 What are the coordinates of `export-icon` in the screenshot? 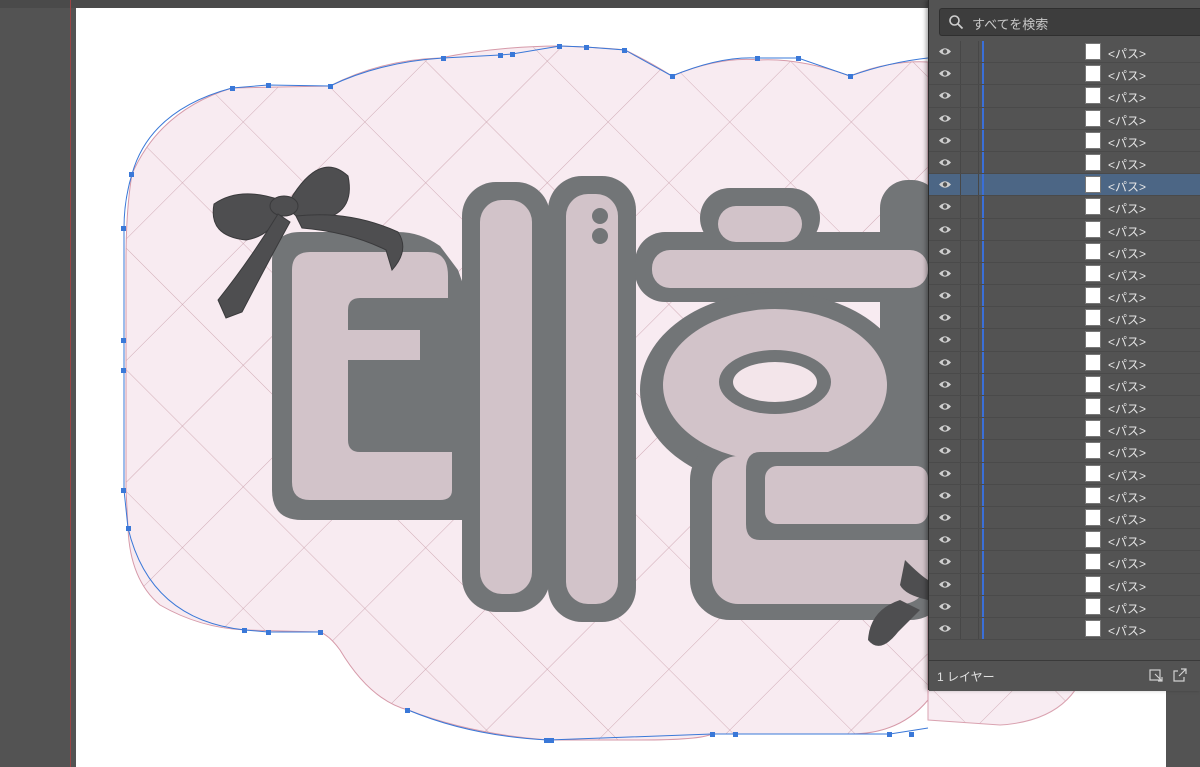 It's located at (1180, 675).